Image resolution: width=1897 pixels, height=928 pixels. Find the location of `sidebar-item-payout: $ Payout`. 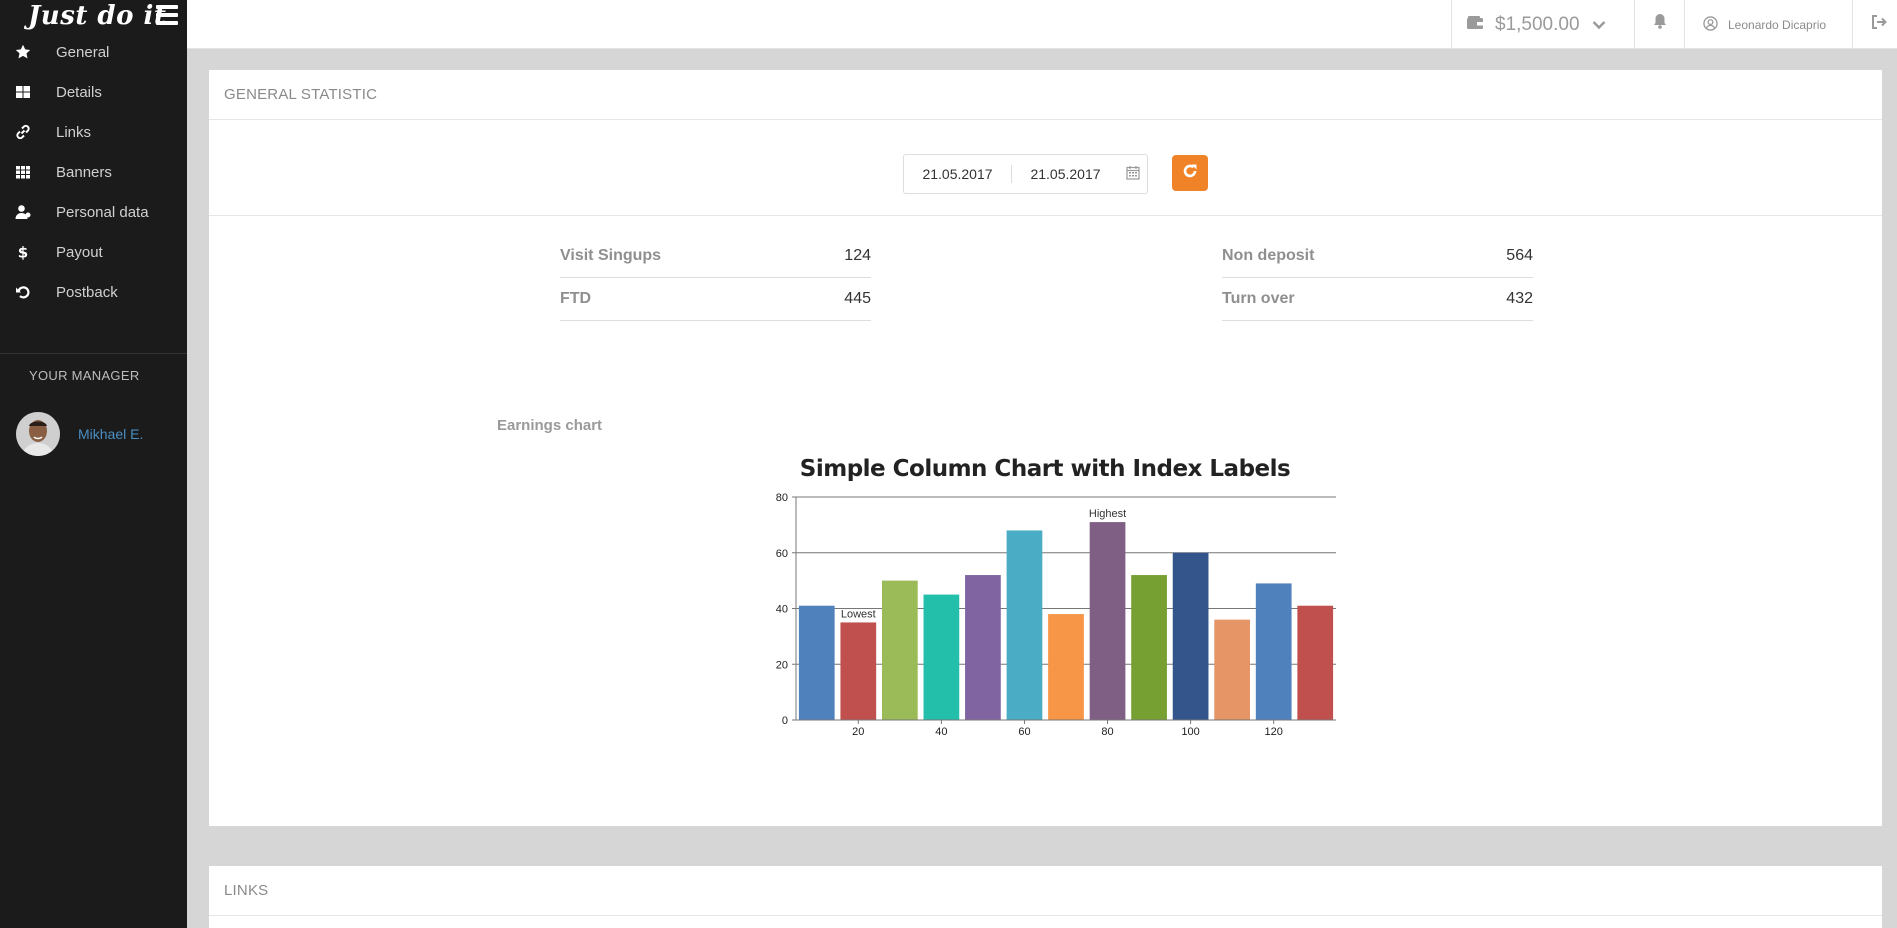

sidebar-item-payout: $ Payout is located at coordinates (93, 252).